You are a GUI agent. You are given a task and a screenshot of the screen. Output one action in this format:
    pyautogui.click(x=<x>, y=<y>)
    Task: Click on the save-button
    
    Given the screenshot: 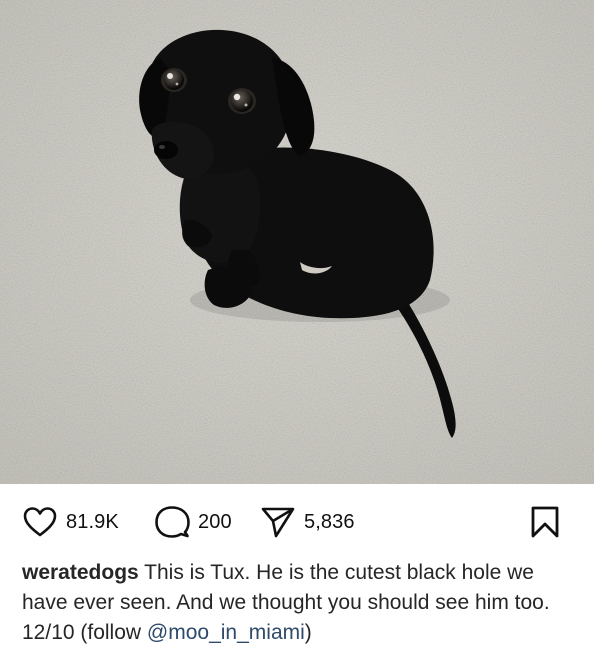 What is the action you would take?
    pyautogui.click(x=545, y=522)
    